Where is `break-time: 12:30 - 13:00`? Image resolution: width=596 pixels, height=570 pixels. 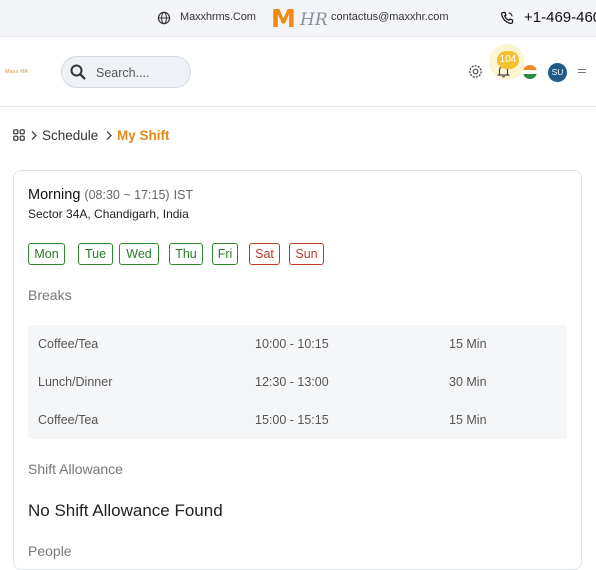
break-time: 12:30 - 13:00 is located at coordinates (292, 382).